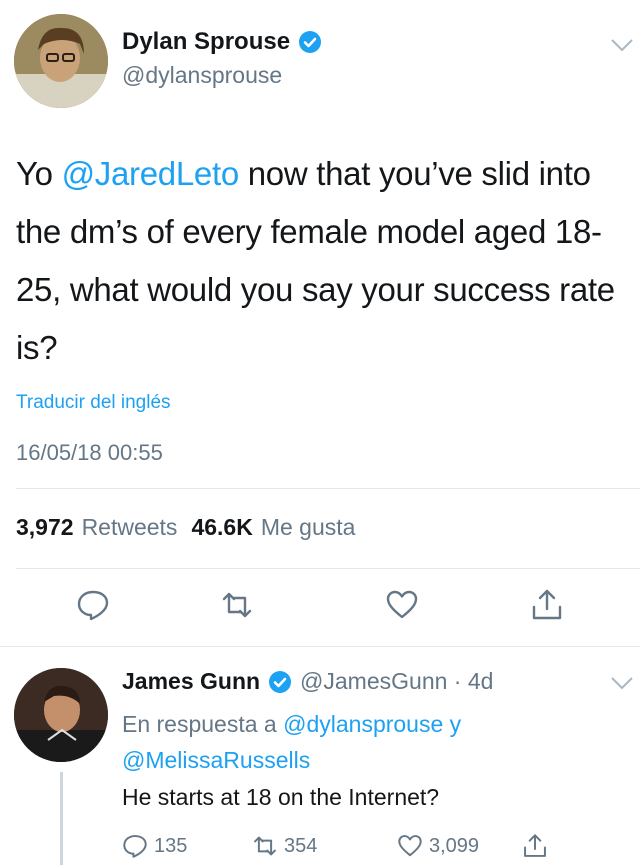  I want to click on reply-action-share, so click(538, 846).